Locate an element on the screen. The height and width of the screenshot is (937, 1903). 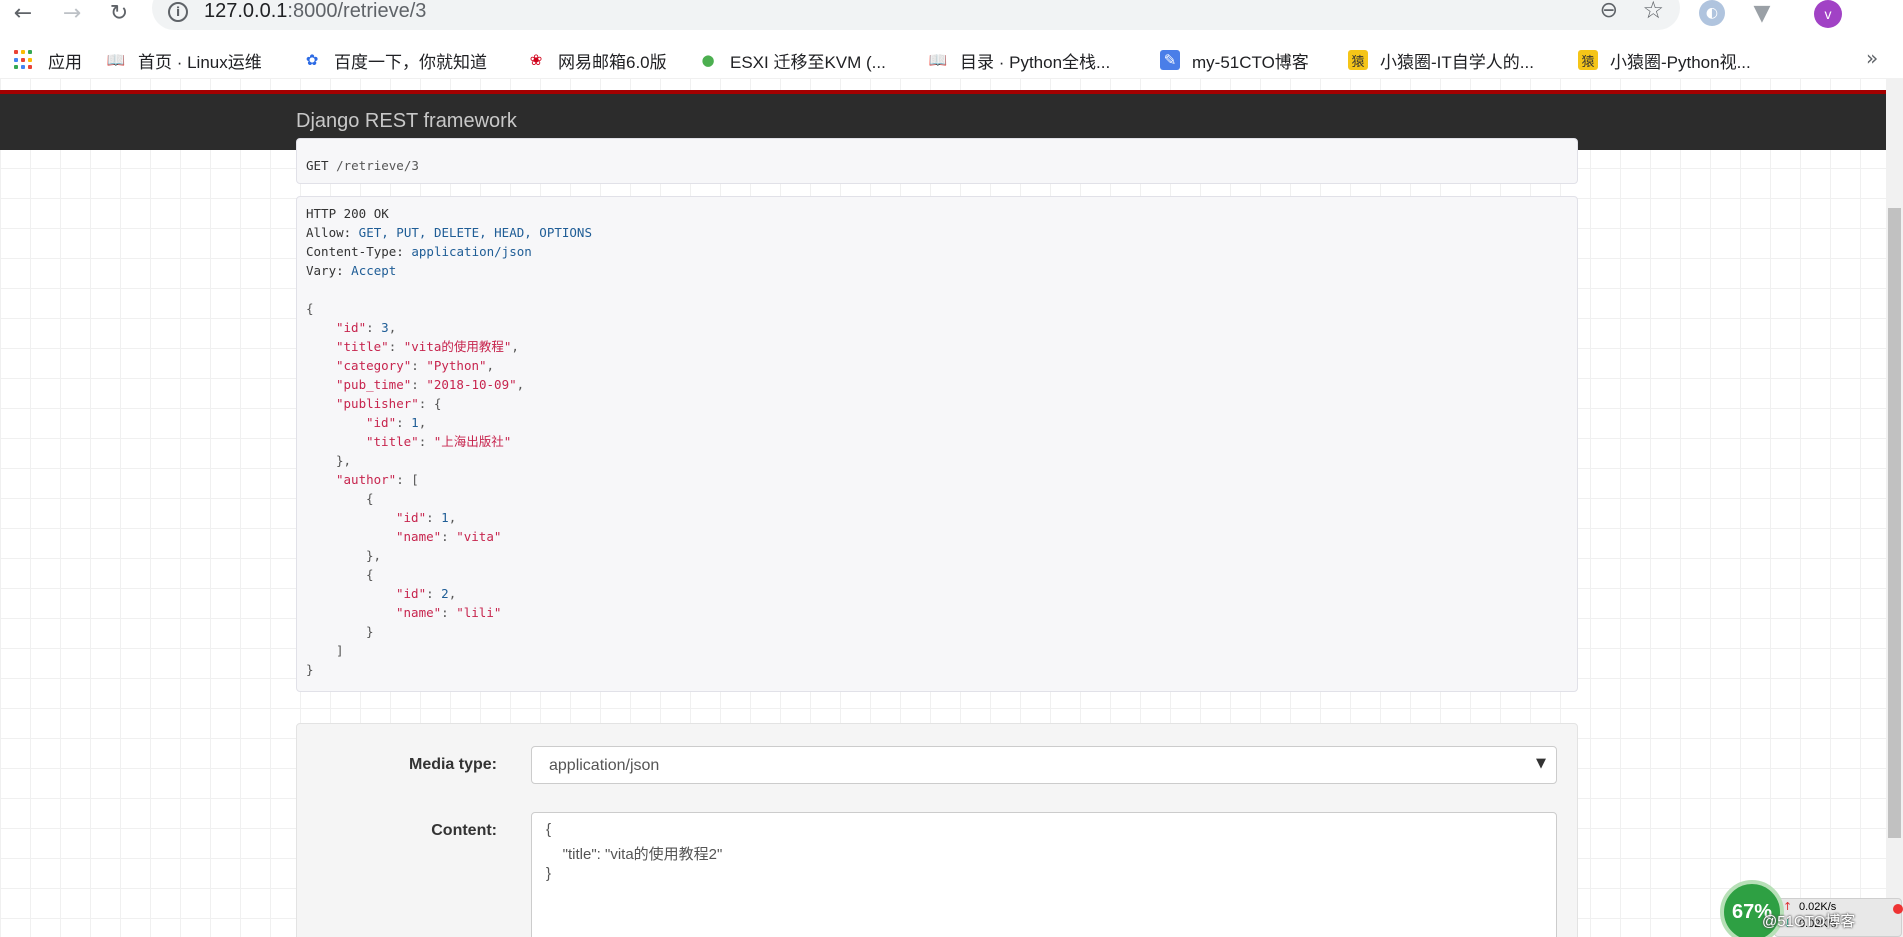
content-line: } is located at coordinates (549, 873).